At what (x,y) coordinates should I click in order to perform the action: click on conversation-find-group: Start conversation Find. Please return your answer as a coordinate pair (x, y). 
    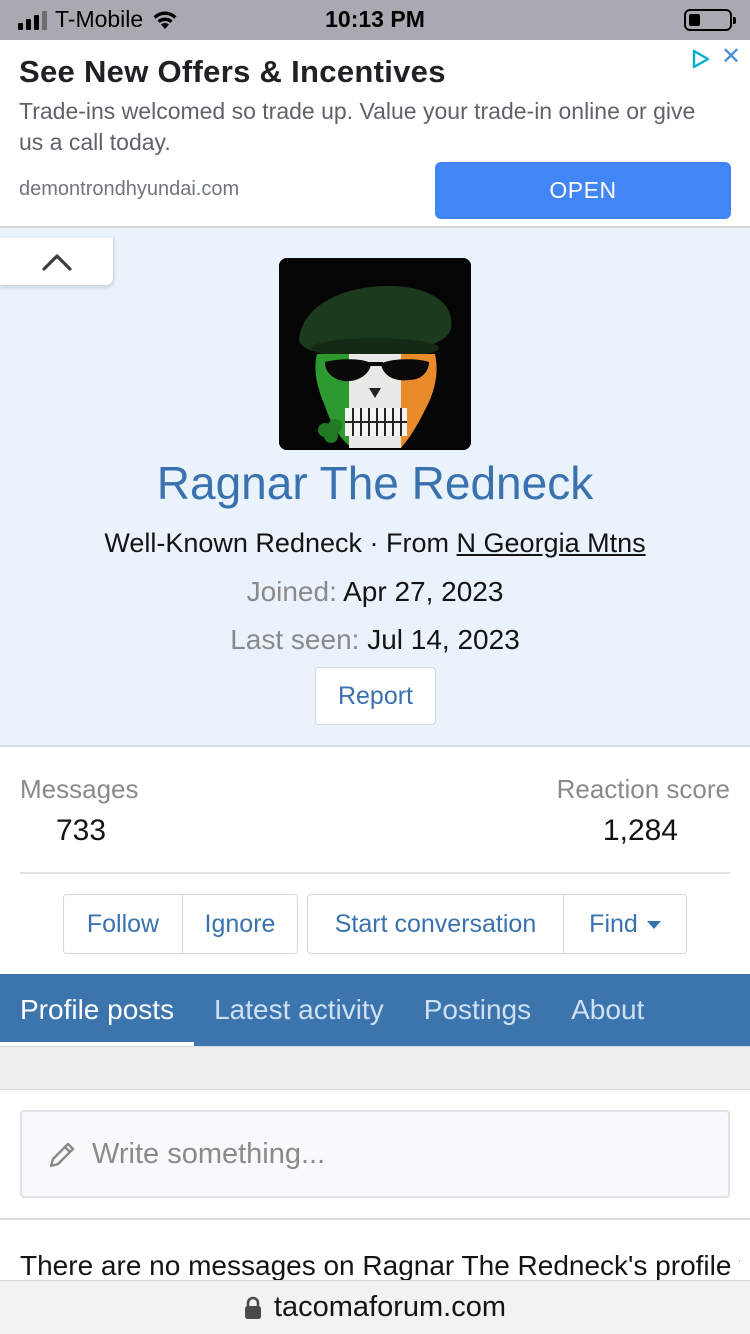
    Looking at the image, I should click on (497, 924).